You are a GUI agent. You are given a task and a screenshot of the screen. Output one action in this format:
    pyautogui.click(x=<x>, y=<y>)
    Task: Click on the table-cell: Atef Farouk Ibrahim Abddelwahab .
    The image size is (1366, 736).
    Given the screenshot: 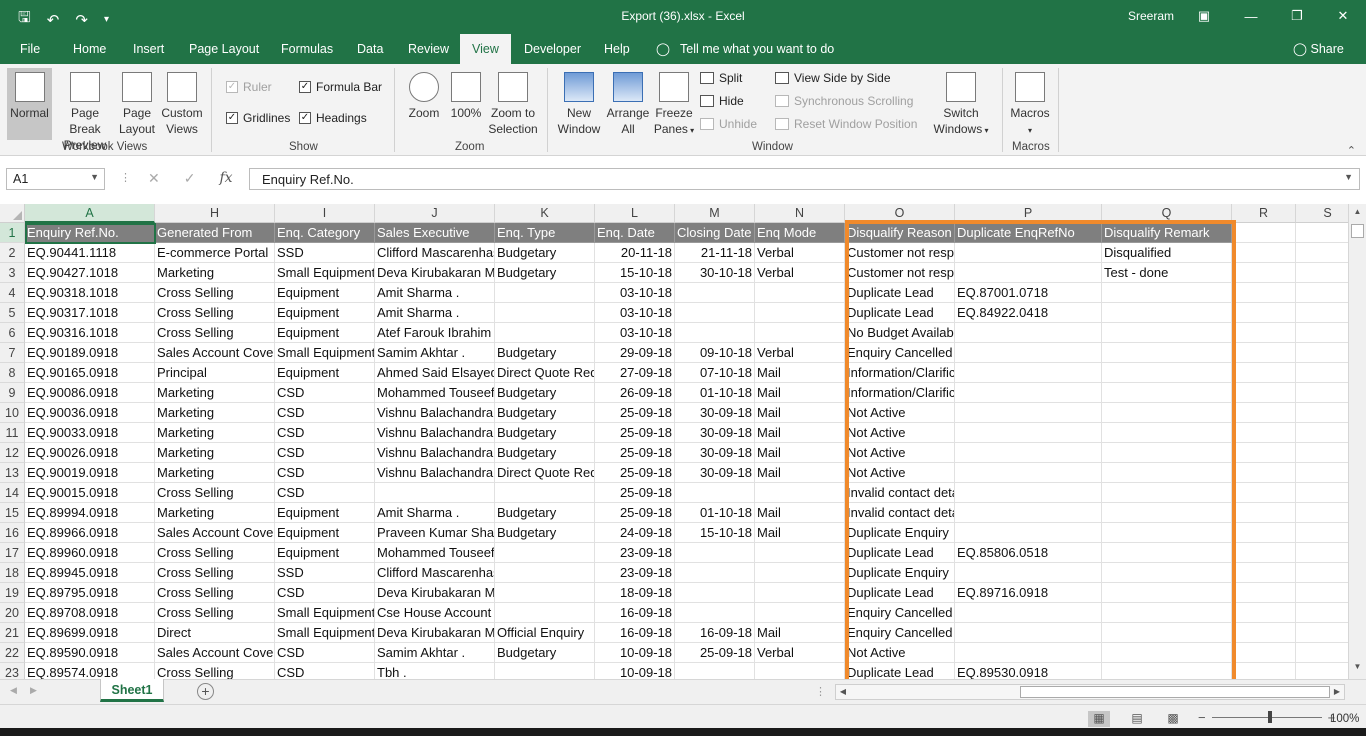 What is the action you would take?
    pyautogui.click(x=435, y=333)
    